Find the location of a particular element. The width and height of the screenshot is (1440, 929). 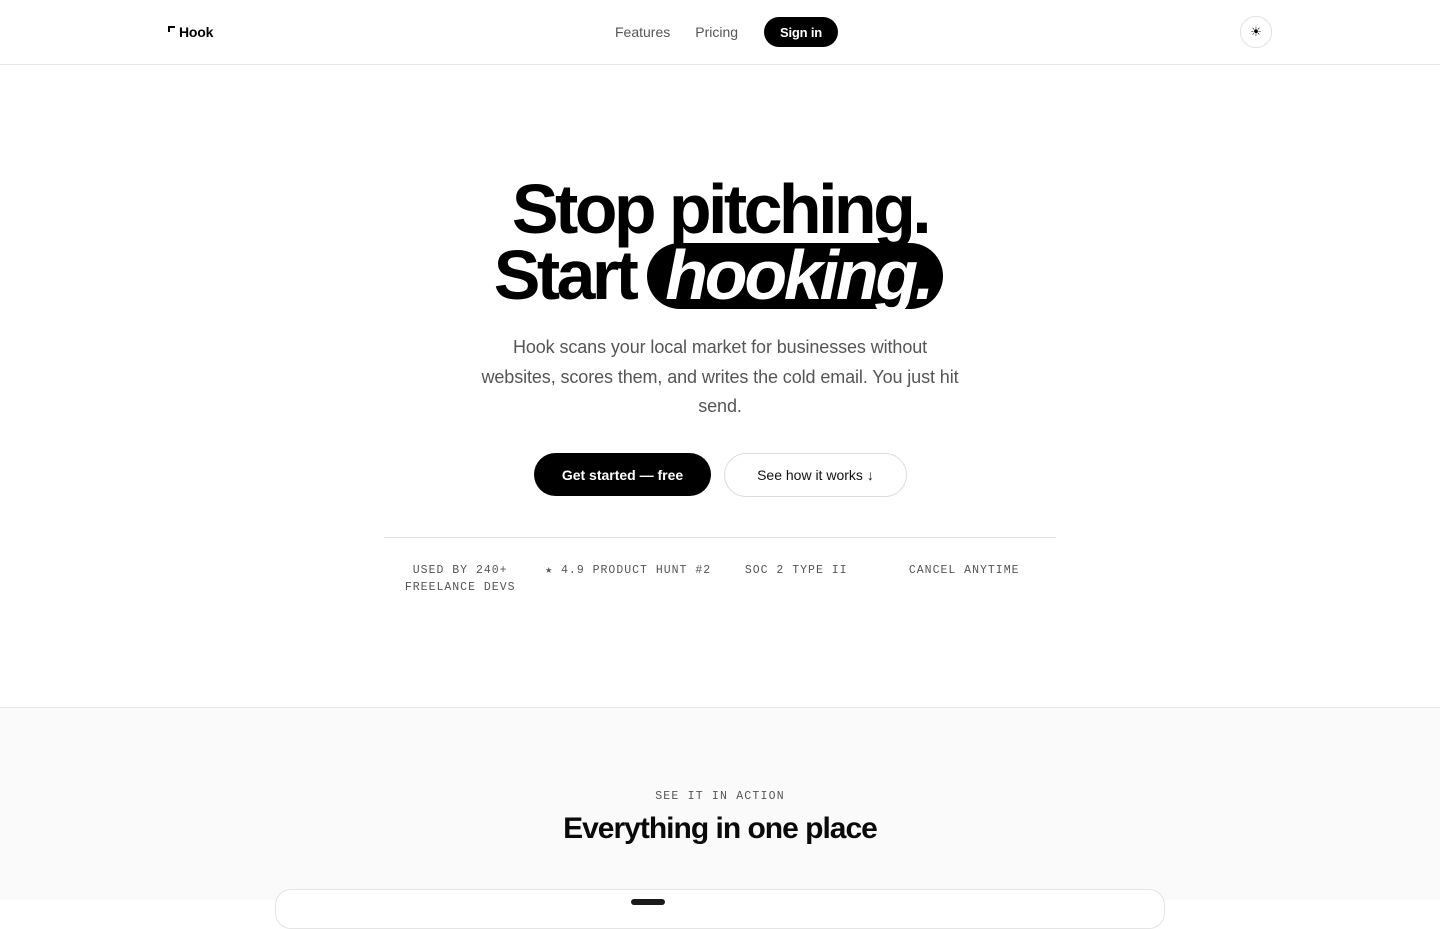

top-nav: Hook Features Pricing Sign in ☀ is located at coordinates (720, 32).